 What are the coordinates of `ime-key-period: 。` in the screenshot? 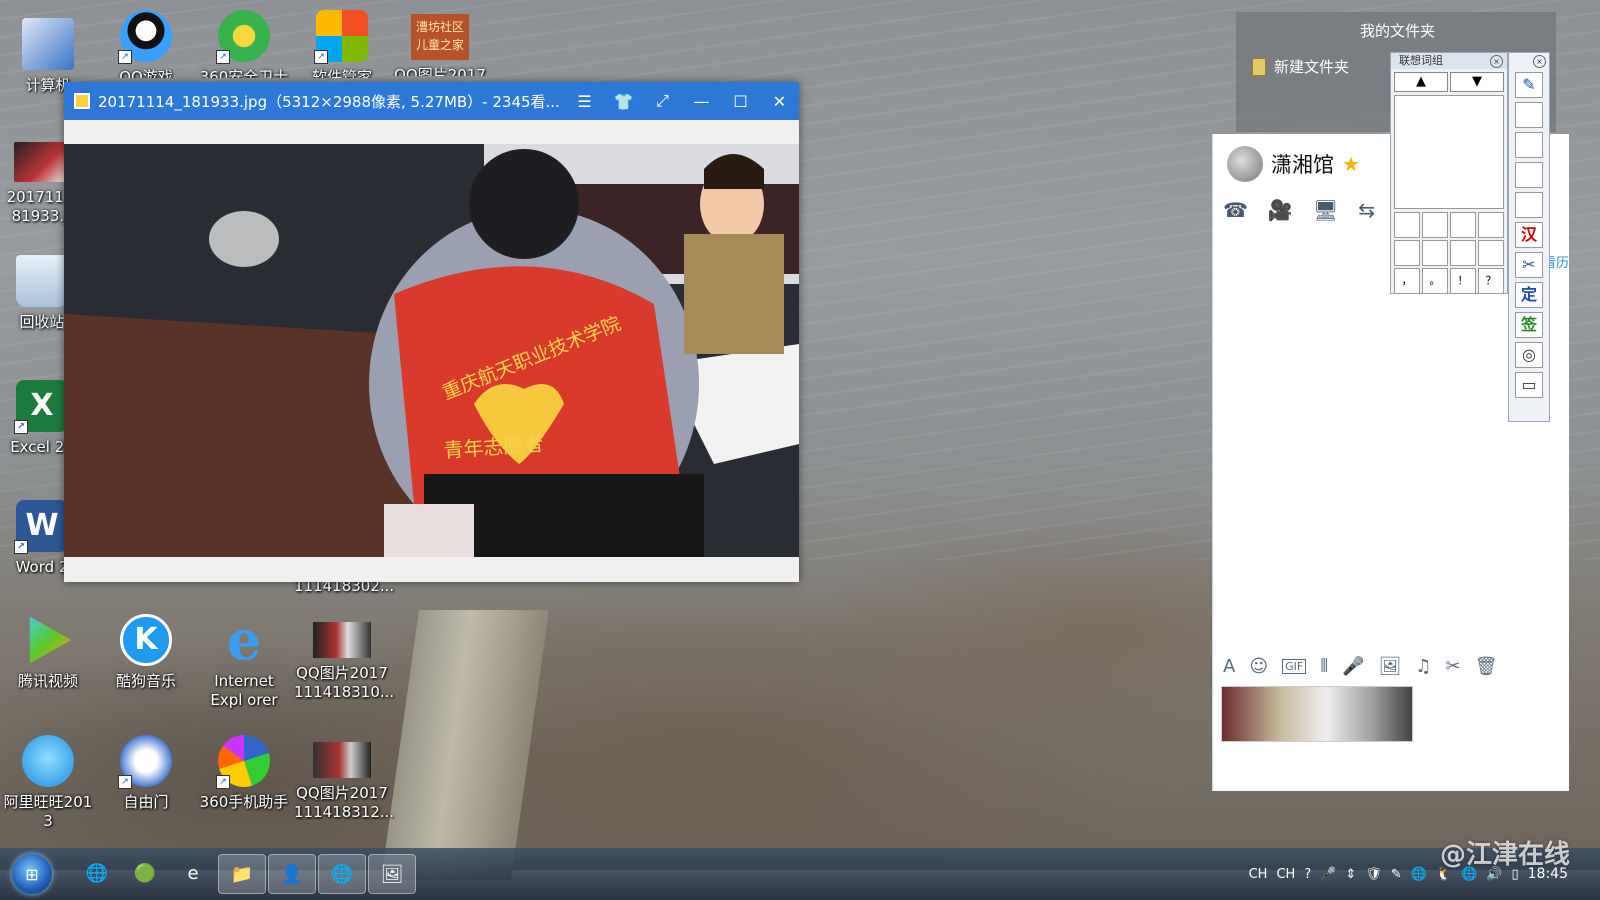 It's located at (1435, 281).